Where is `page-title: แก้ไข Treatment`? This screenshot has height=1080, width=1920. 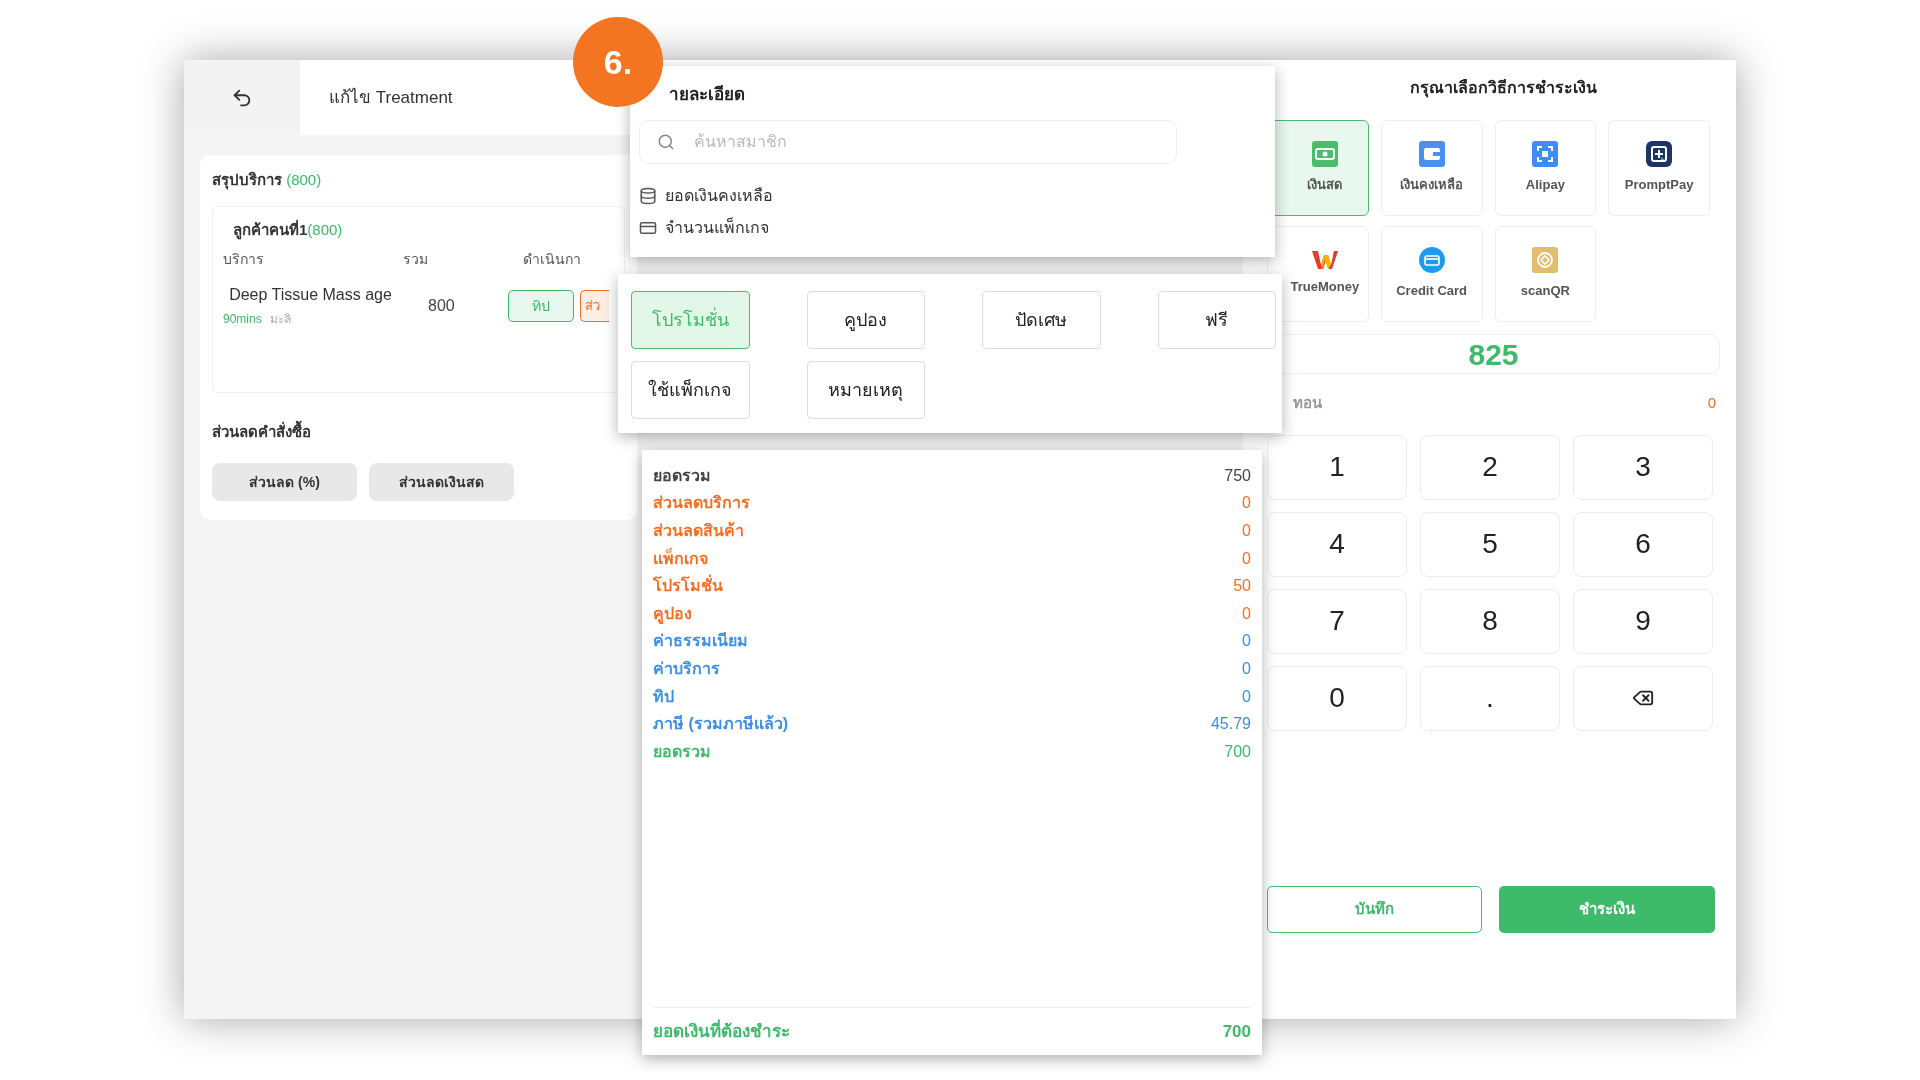
page-title: แก้ไข Treatment is located at coordinates (391, 97).